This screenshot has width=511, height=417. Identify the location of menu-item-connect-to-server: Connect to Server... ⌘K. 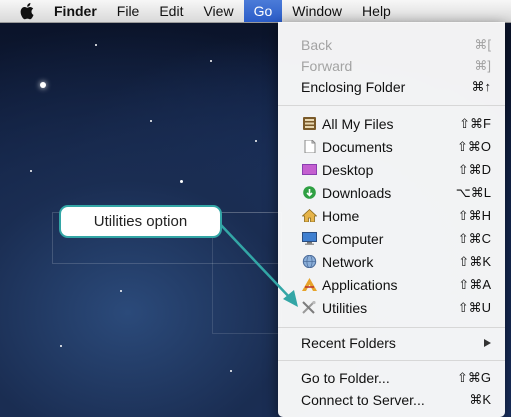
(391, 399).